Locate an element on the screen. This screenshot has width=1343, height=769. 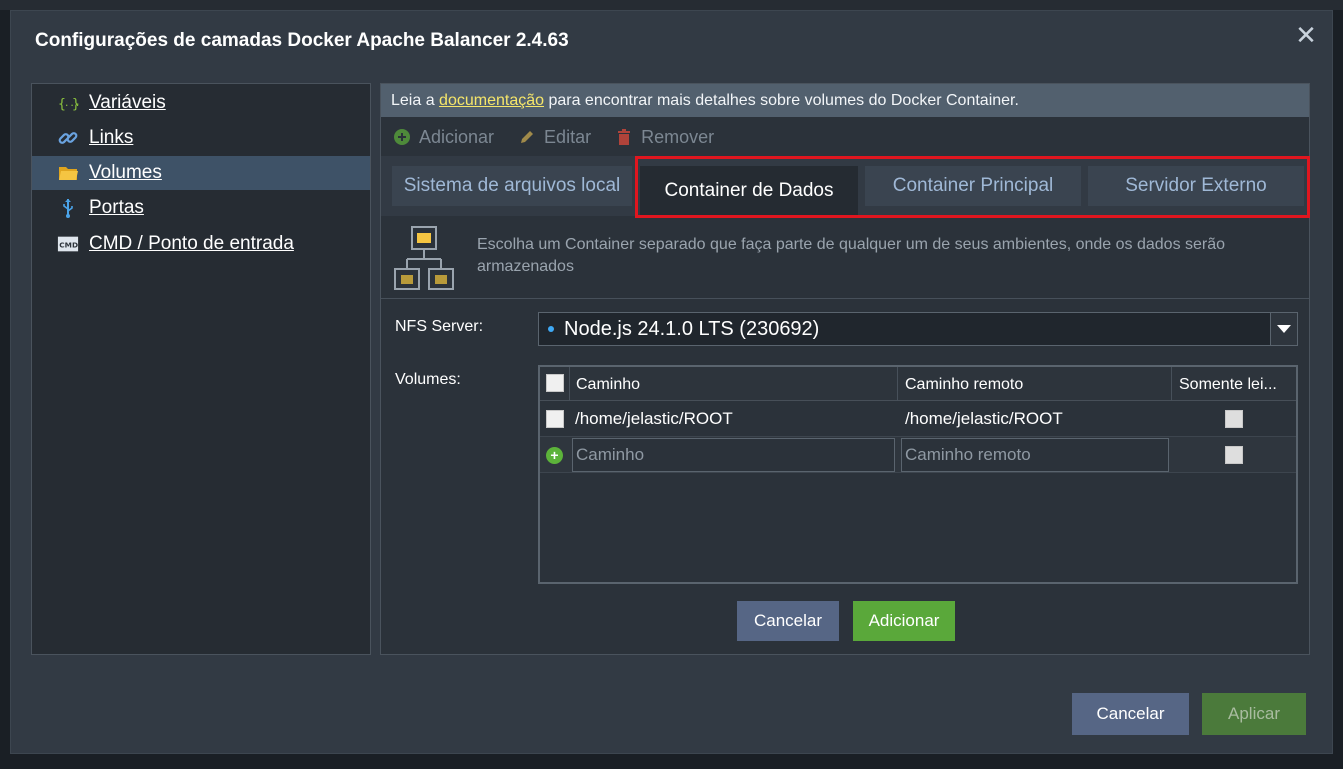
usb-port-icon is located at coordinates (68, 208).